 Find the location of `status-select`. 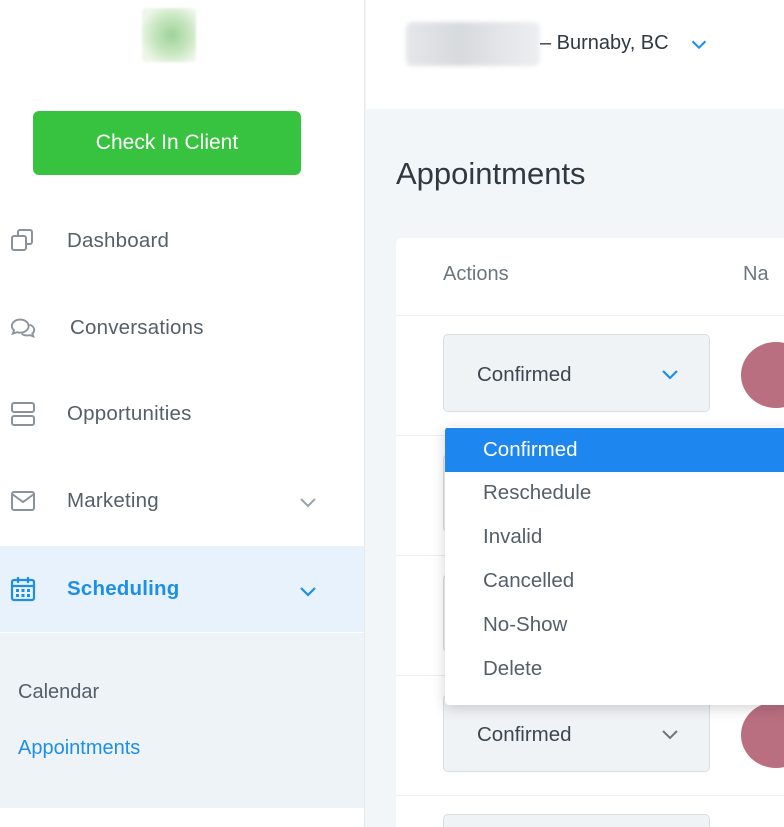

status-select is located at coordinates (576, 820).